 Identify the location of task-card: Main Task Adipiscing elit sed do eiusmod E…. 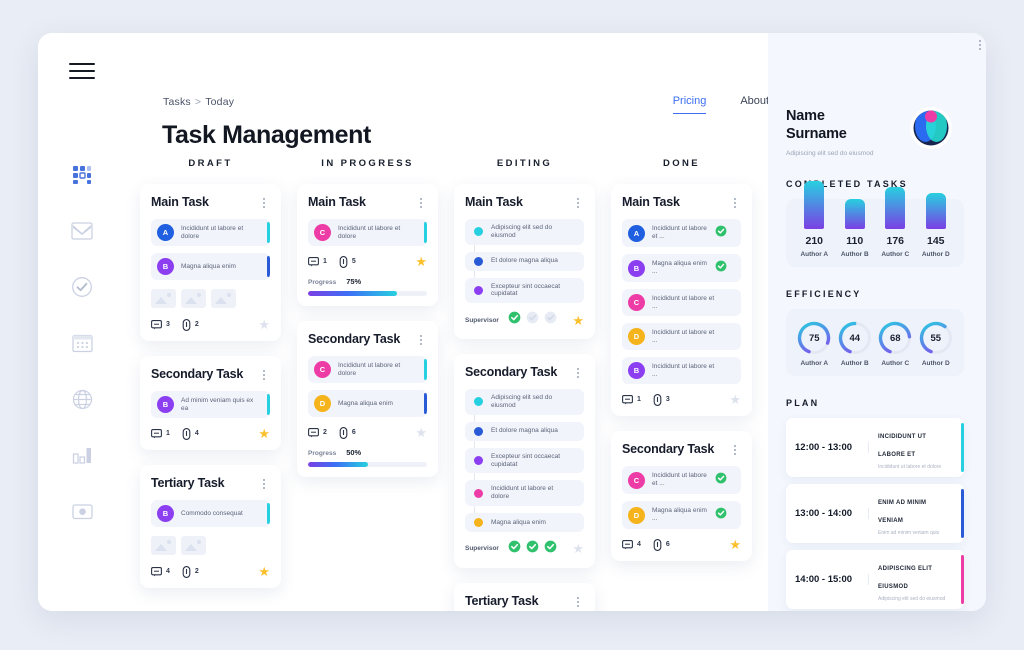
(524, 262).